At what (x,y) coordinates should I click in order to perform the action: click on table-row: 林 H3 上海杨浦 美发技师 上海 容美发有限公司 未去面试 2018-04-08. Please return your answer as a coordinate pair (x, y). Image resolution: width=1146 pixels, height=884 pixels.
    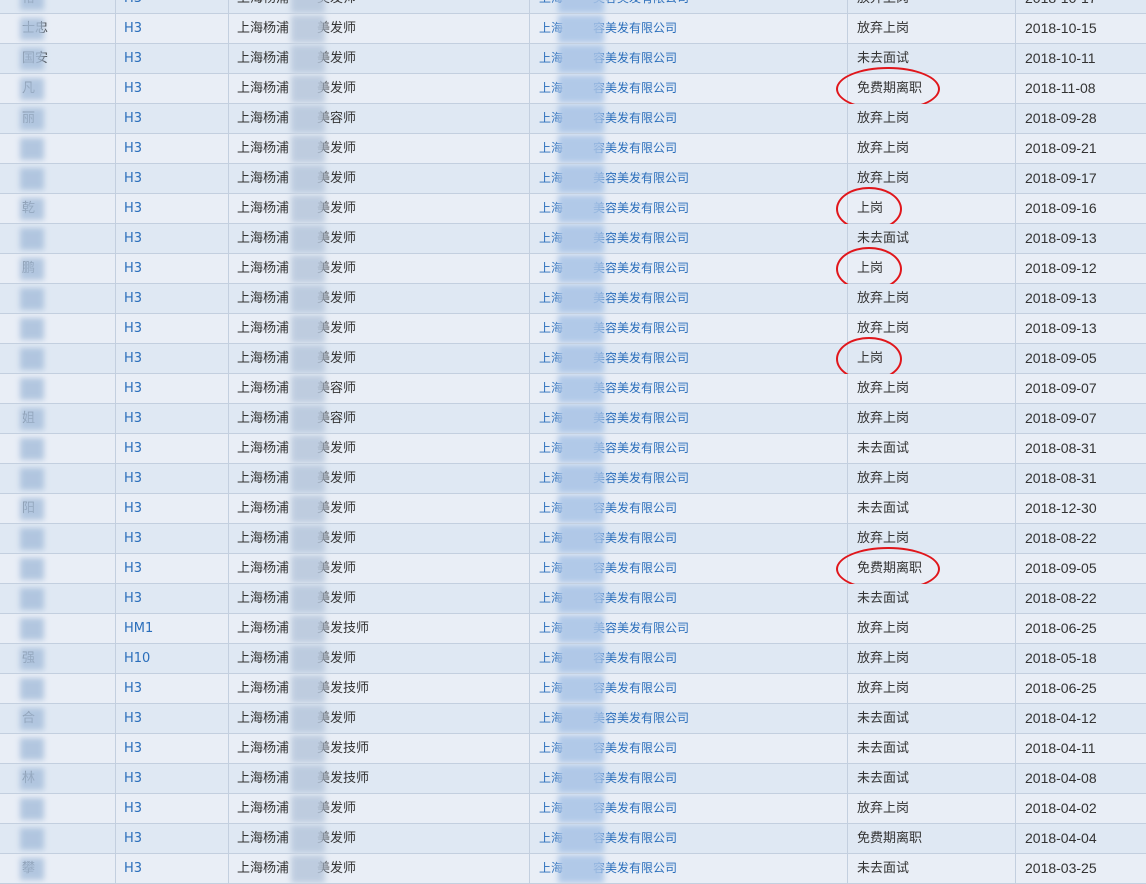
    Looking at the image, I should click on (573, 779).